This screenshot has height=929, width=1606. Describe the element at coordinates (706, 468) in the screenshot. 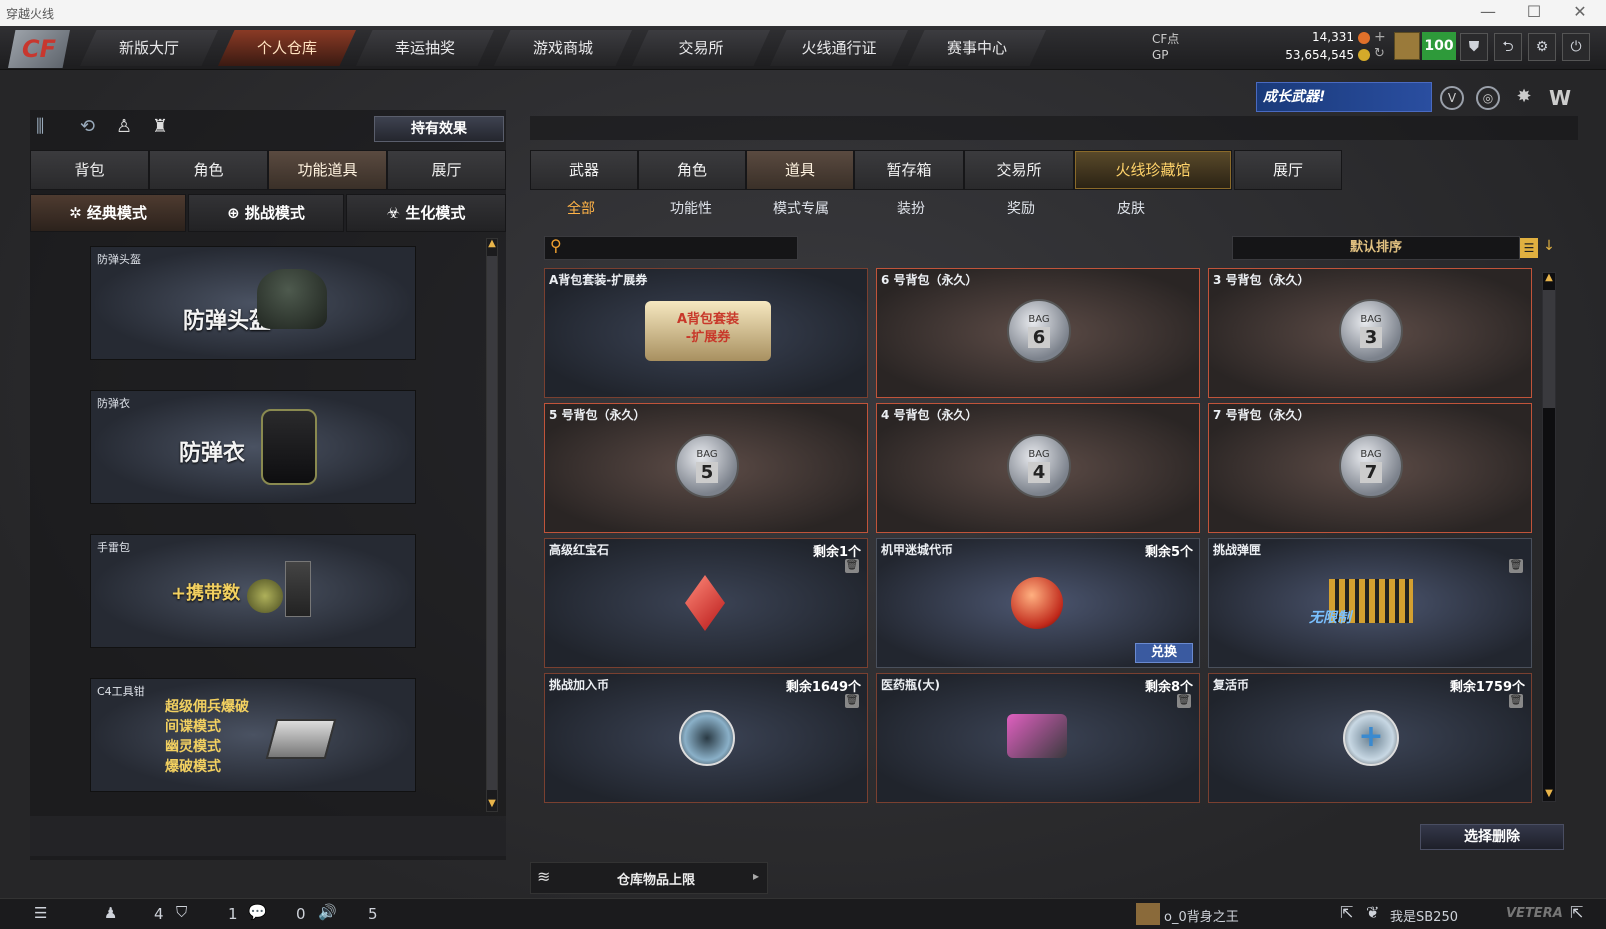

I see `item-card: 5 号背包（永久） BAG 5` at that location.